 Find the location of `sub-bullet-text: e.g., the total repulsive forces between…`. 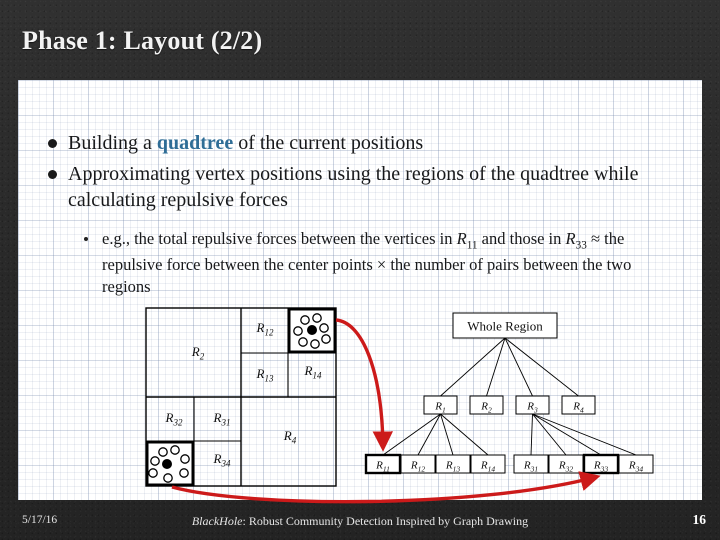

sub-bullet-text: e.g., the total repulsive forces between… is located at coordinates (382, 263).